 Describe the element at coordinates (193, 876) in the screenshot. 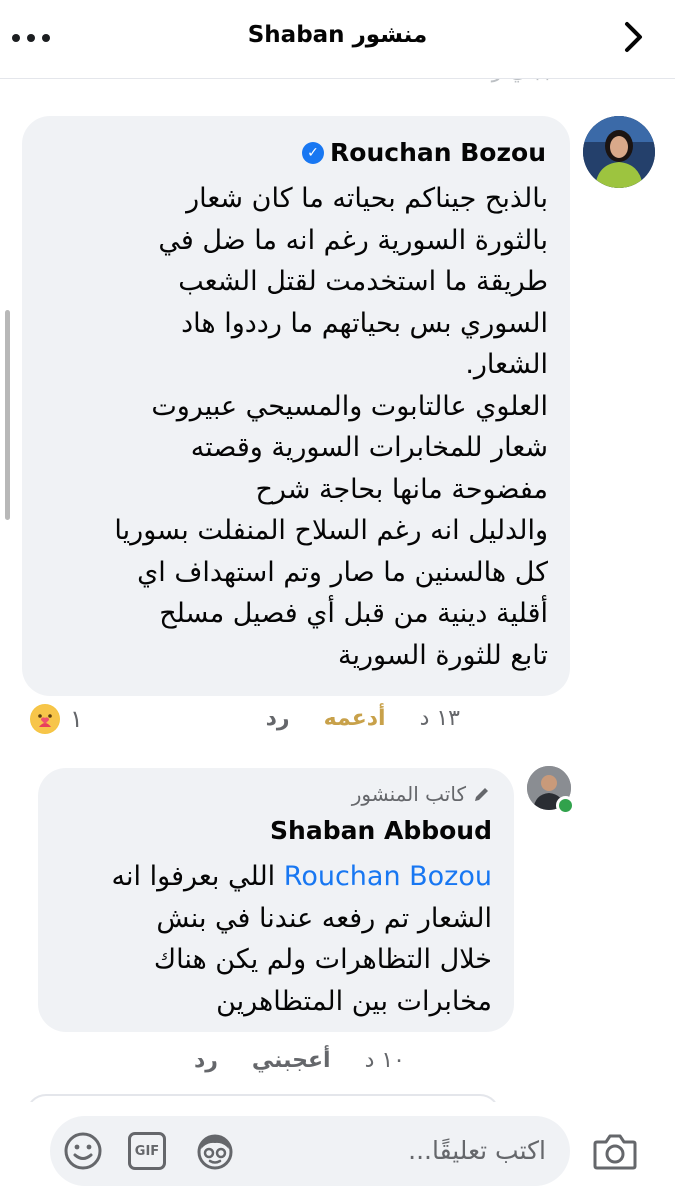

I see `reply-text: اللي بعرفوا انه` at that location.